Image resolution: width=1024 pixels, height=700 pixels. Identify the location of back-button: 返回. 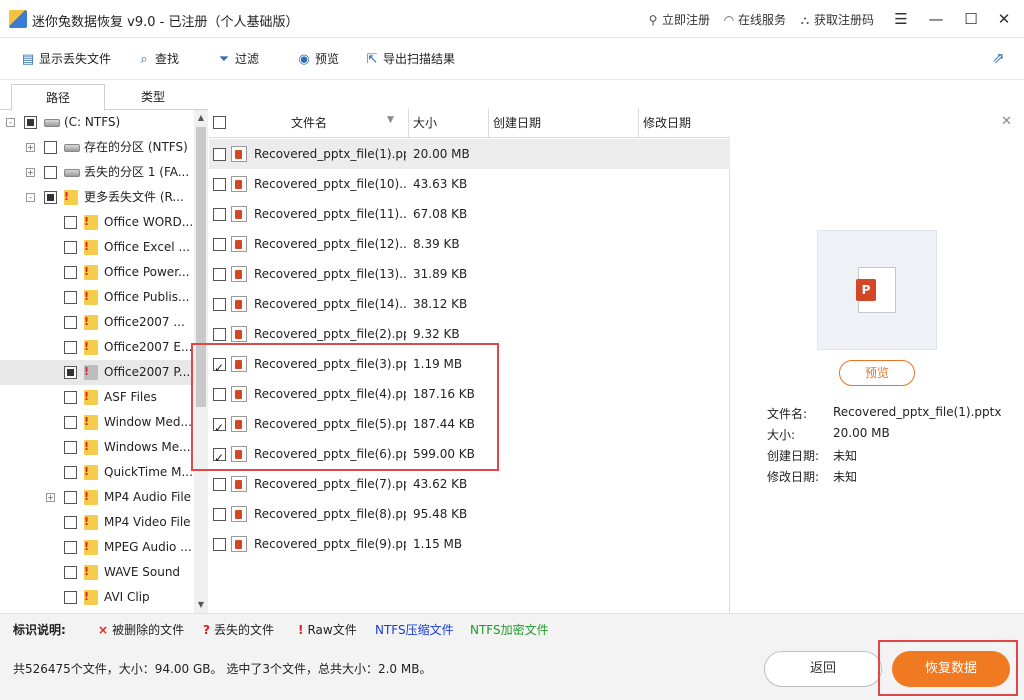
(823, 669).